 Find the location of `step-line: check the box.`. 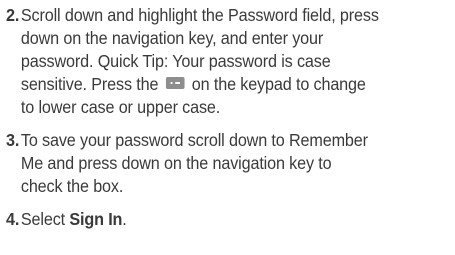

step-line: check the box. is located at coordinates (72, 186).